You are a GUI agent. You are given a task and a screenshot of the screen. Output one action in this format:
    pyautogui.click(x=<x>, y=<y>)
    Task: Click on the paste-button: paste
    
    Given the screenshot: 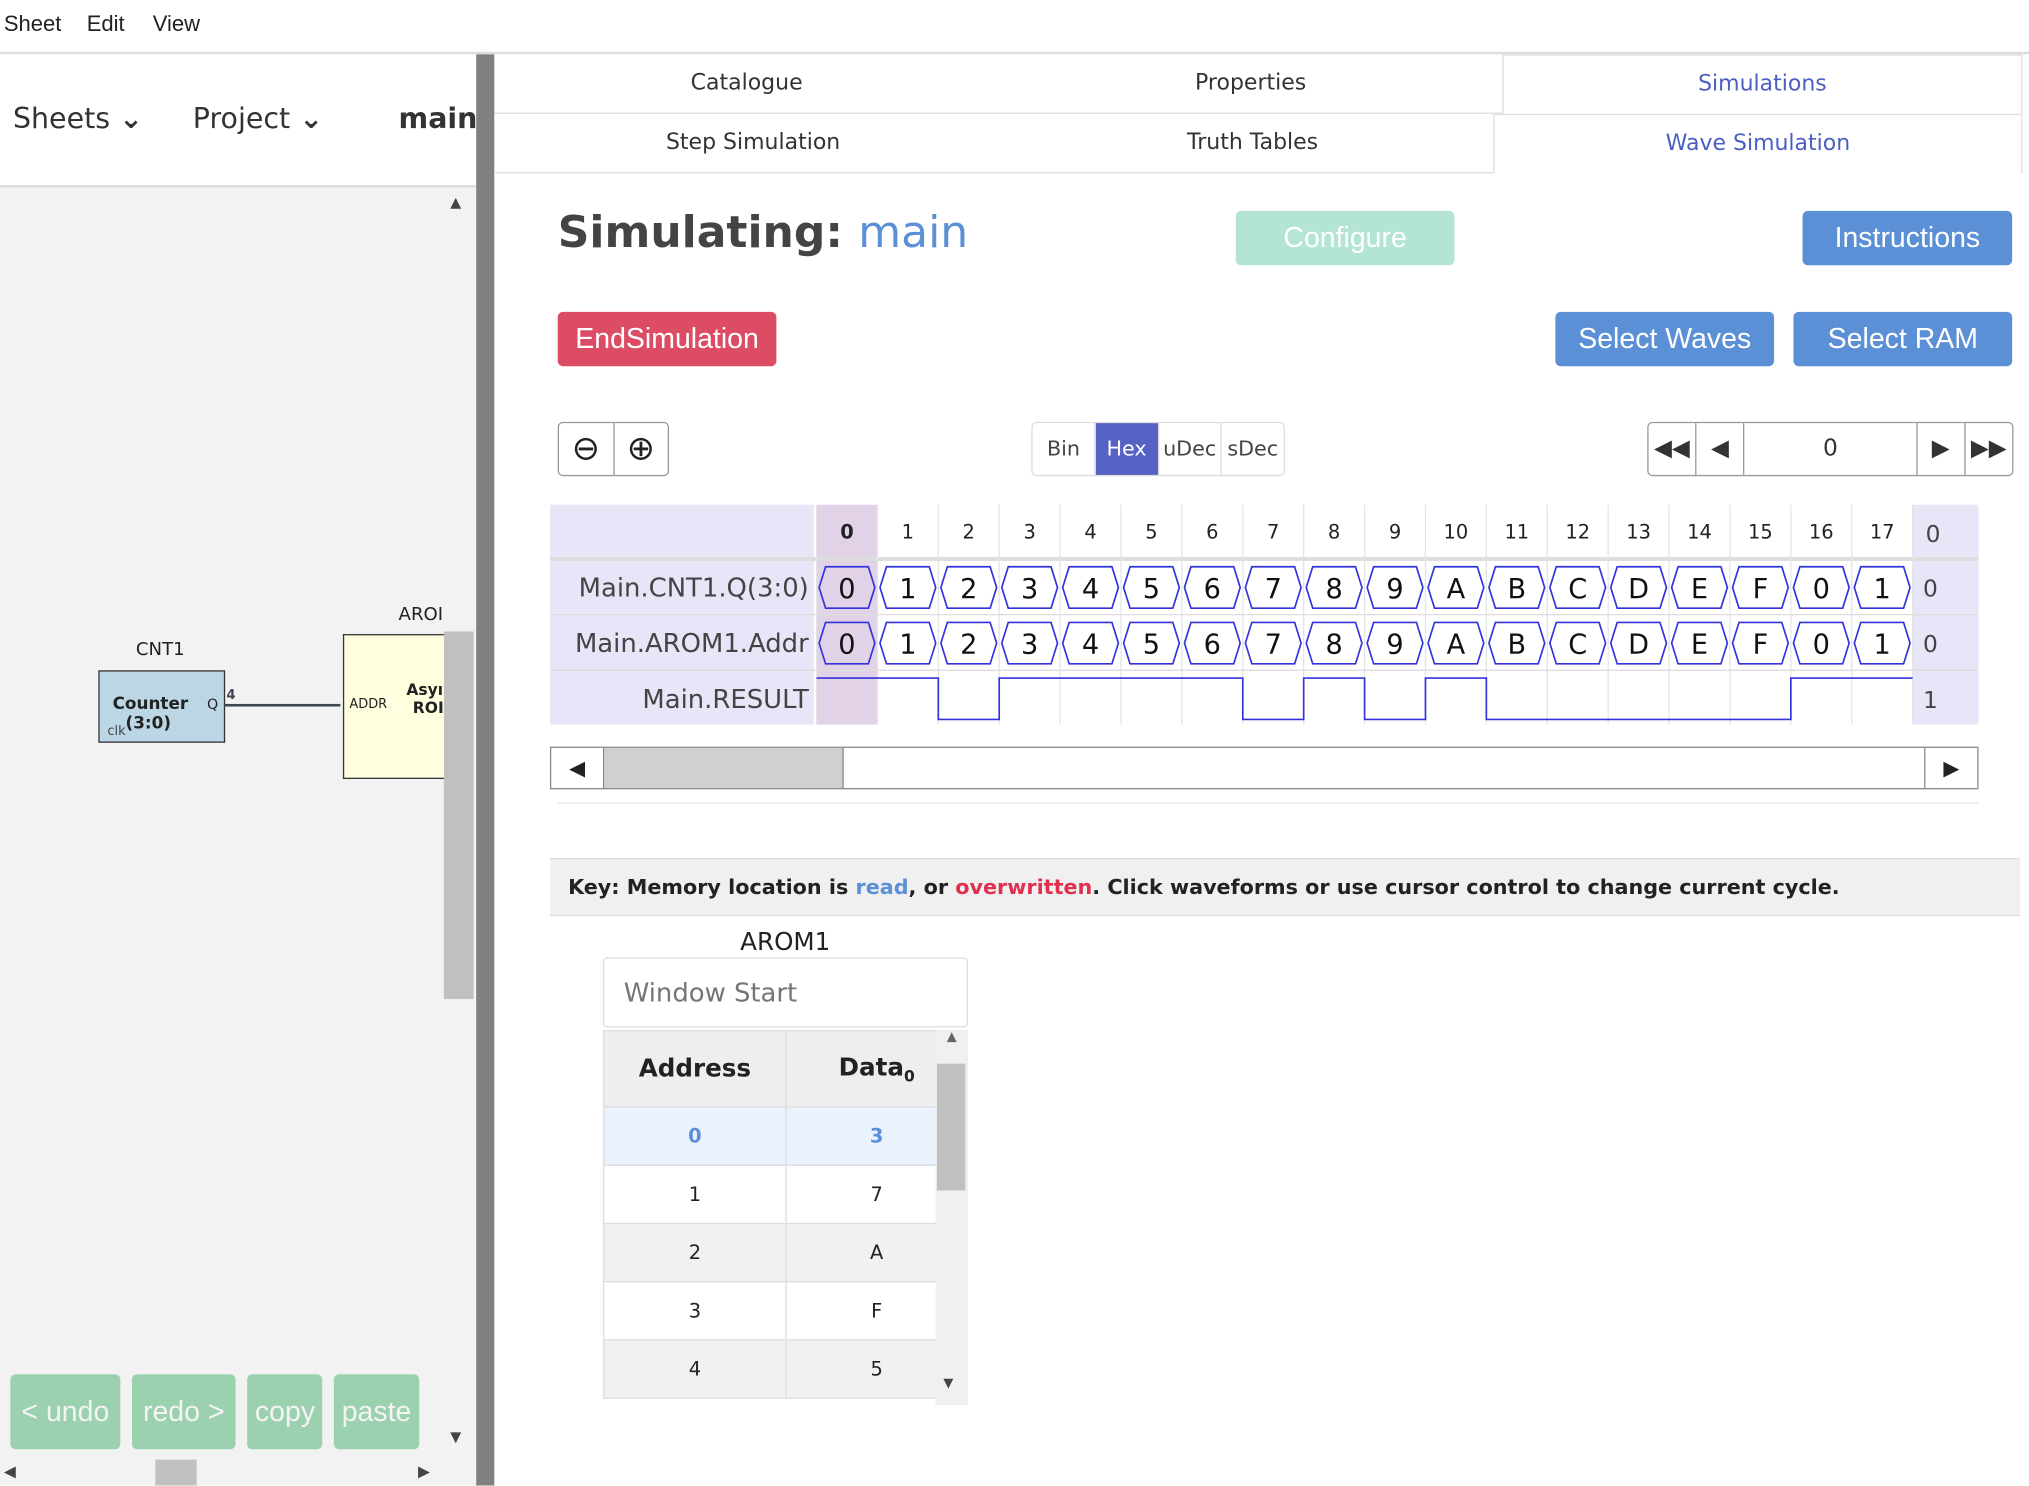 What is the action you would take?
    pyautogui.click(x=376, y=1412)
    